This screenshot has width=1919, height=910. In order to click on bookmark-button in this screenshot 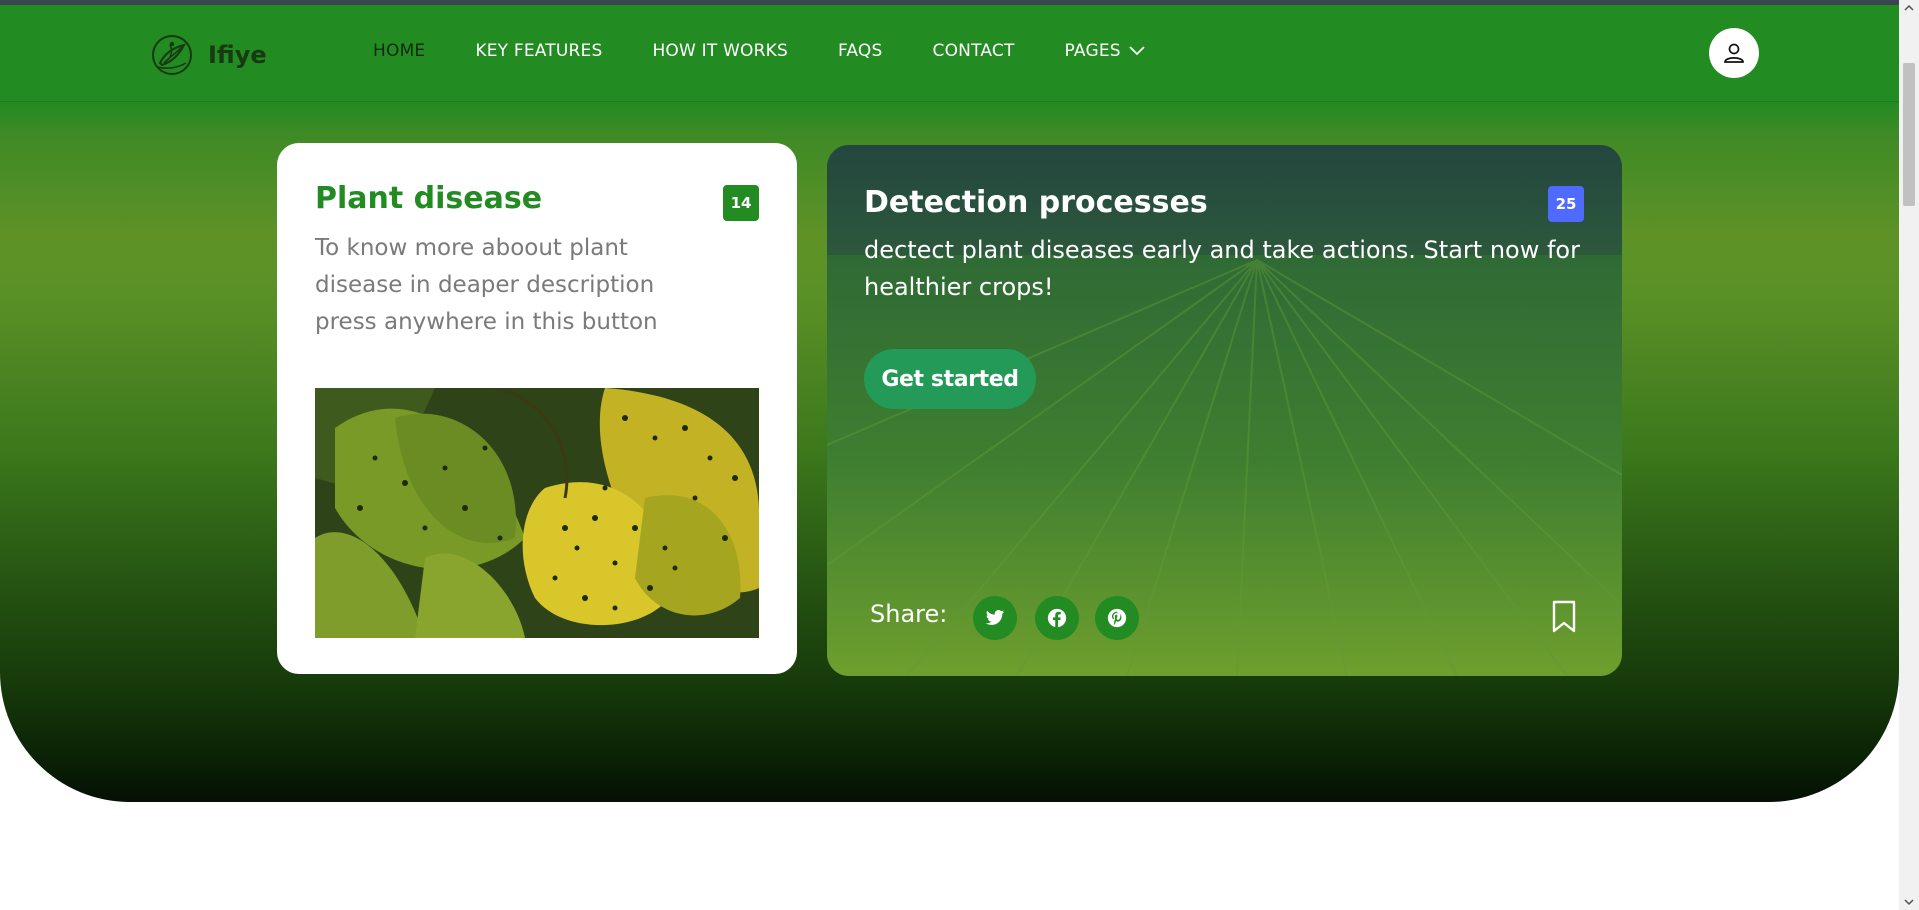, I will do `click(1564, 619)`.